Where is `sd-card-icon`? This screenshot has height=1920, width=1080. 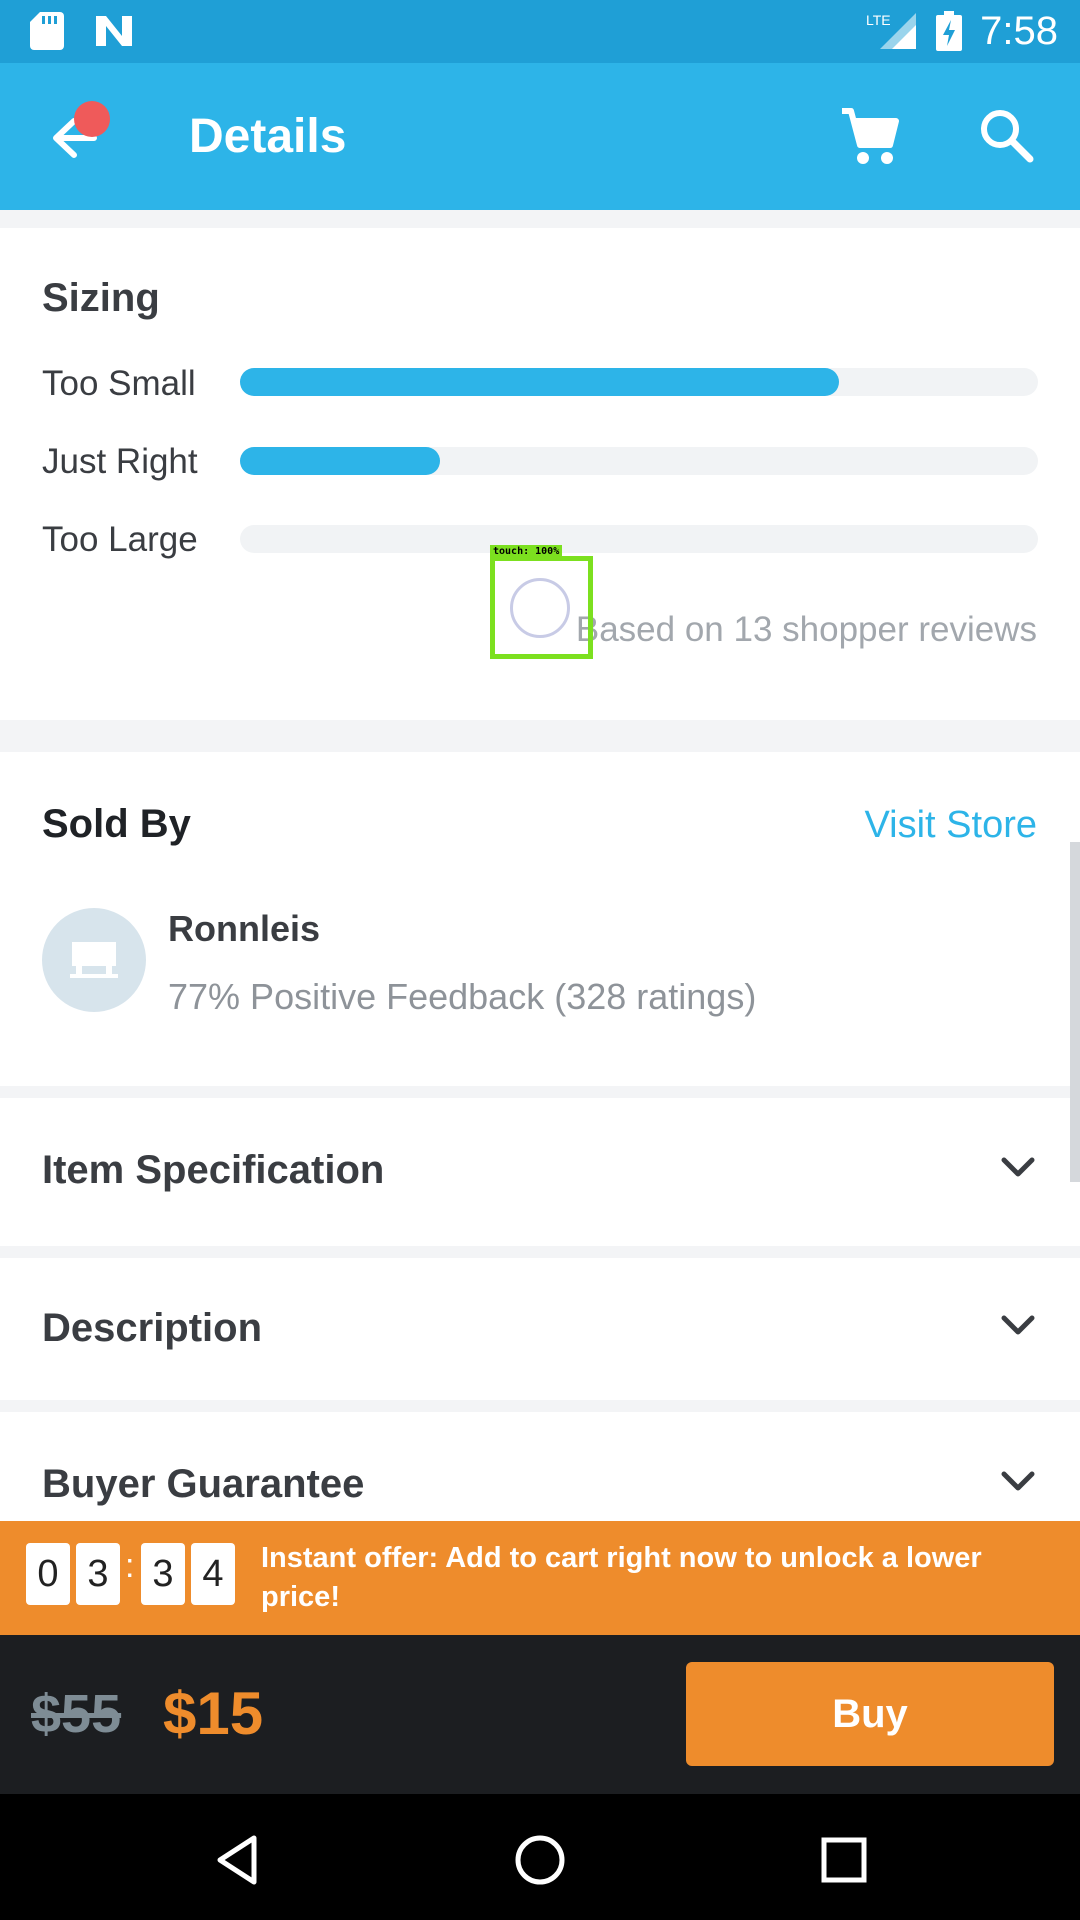
sd-card-icon is located at coordinates (47, 31).